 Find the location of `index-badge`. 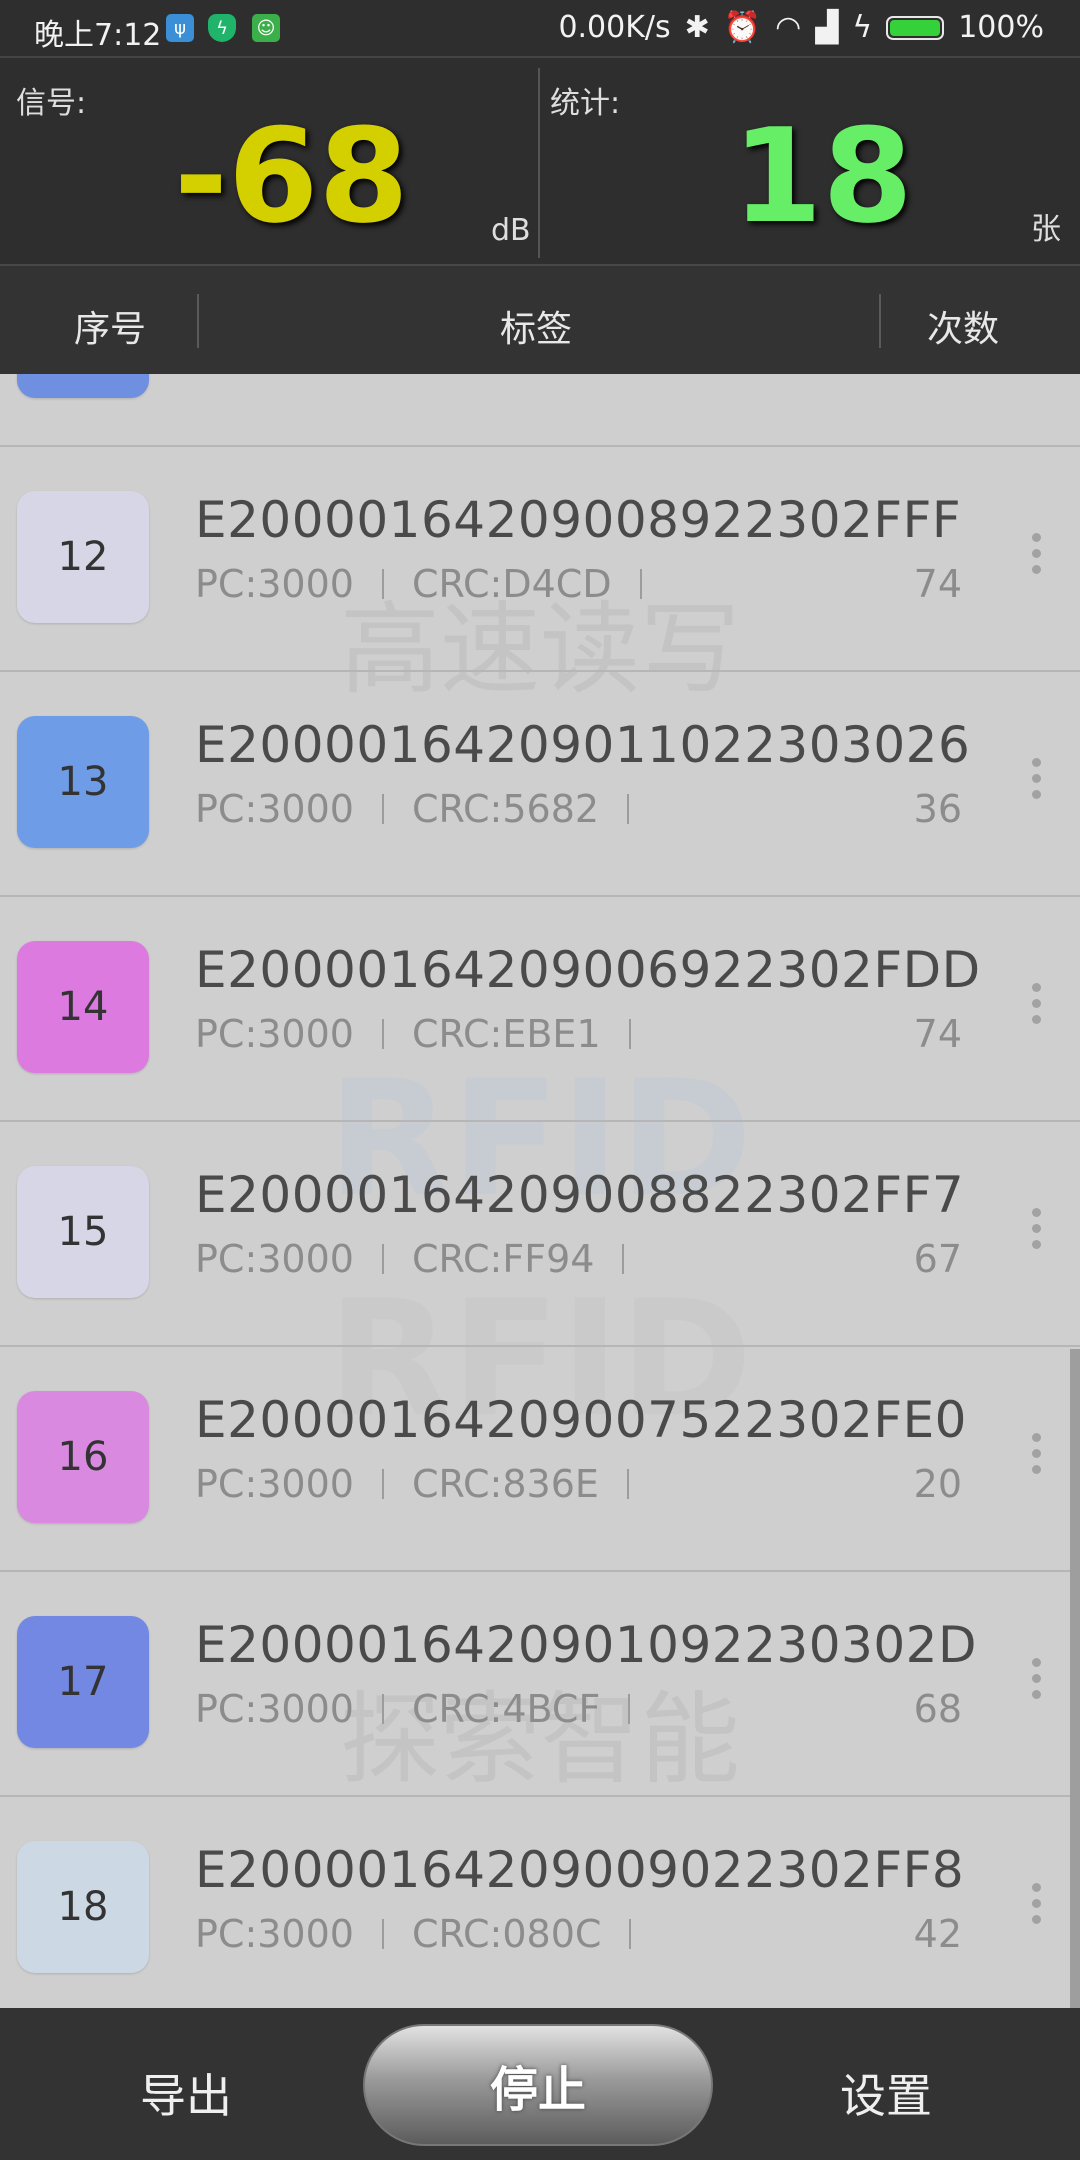

index-badge is located at coordinates (83, 386).